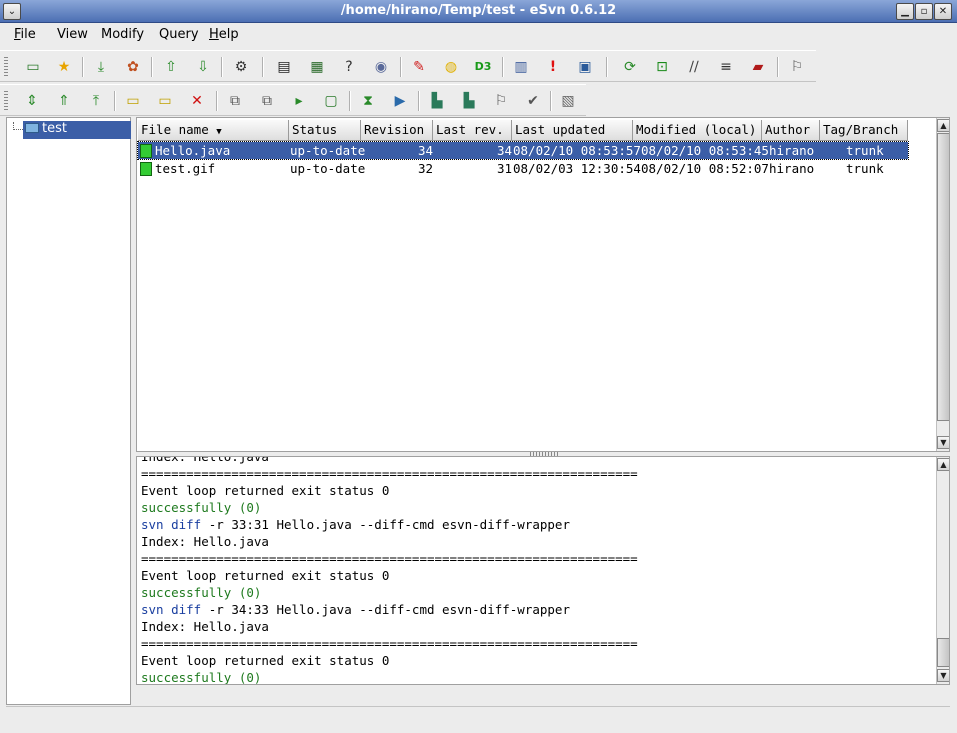 This screenshot has height=733, width=957. What do you see at coordinates (585, 67) in the screenshot?
I see `monitor-icon: ▣` at bounding box center [585, 67].